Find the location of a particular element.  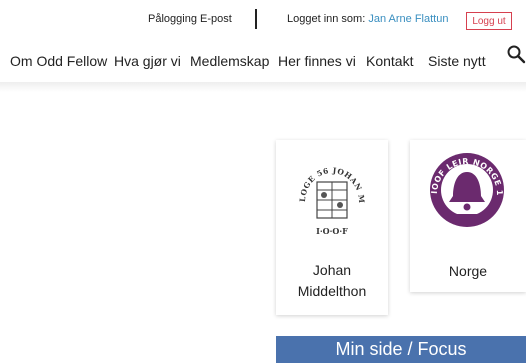

nav-item-hva-gjor-vi: Hva gjør vi is located at coordinates (147, 61).